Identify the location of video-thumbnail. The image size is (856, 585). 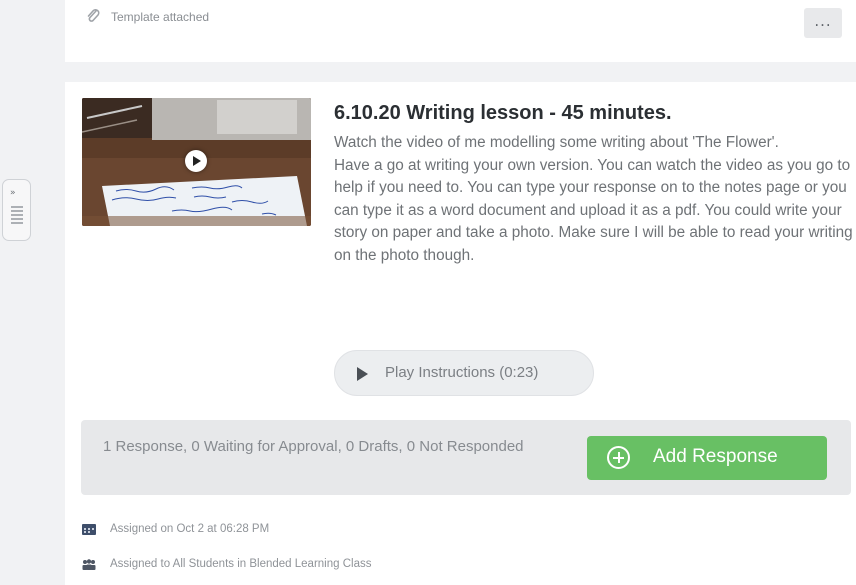
(196, 162).